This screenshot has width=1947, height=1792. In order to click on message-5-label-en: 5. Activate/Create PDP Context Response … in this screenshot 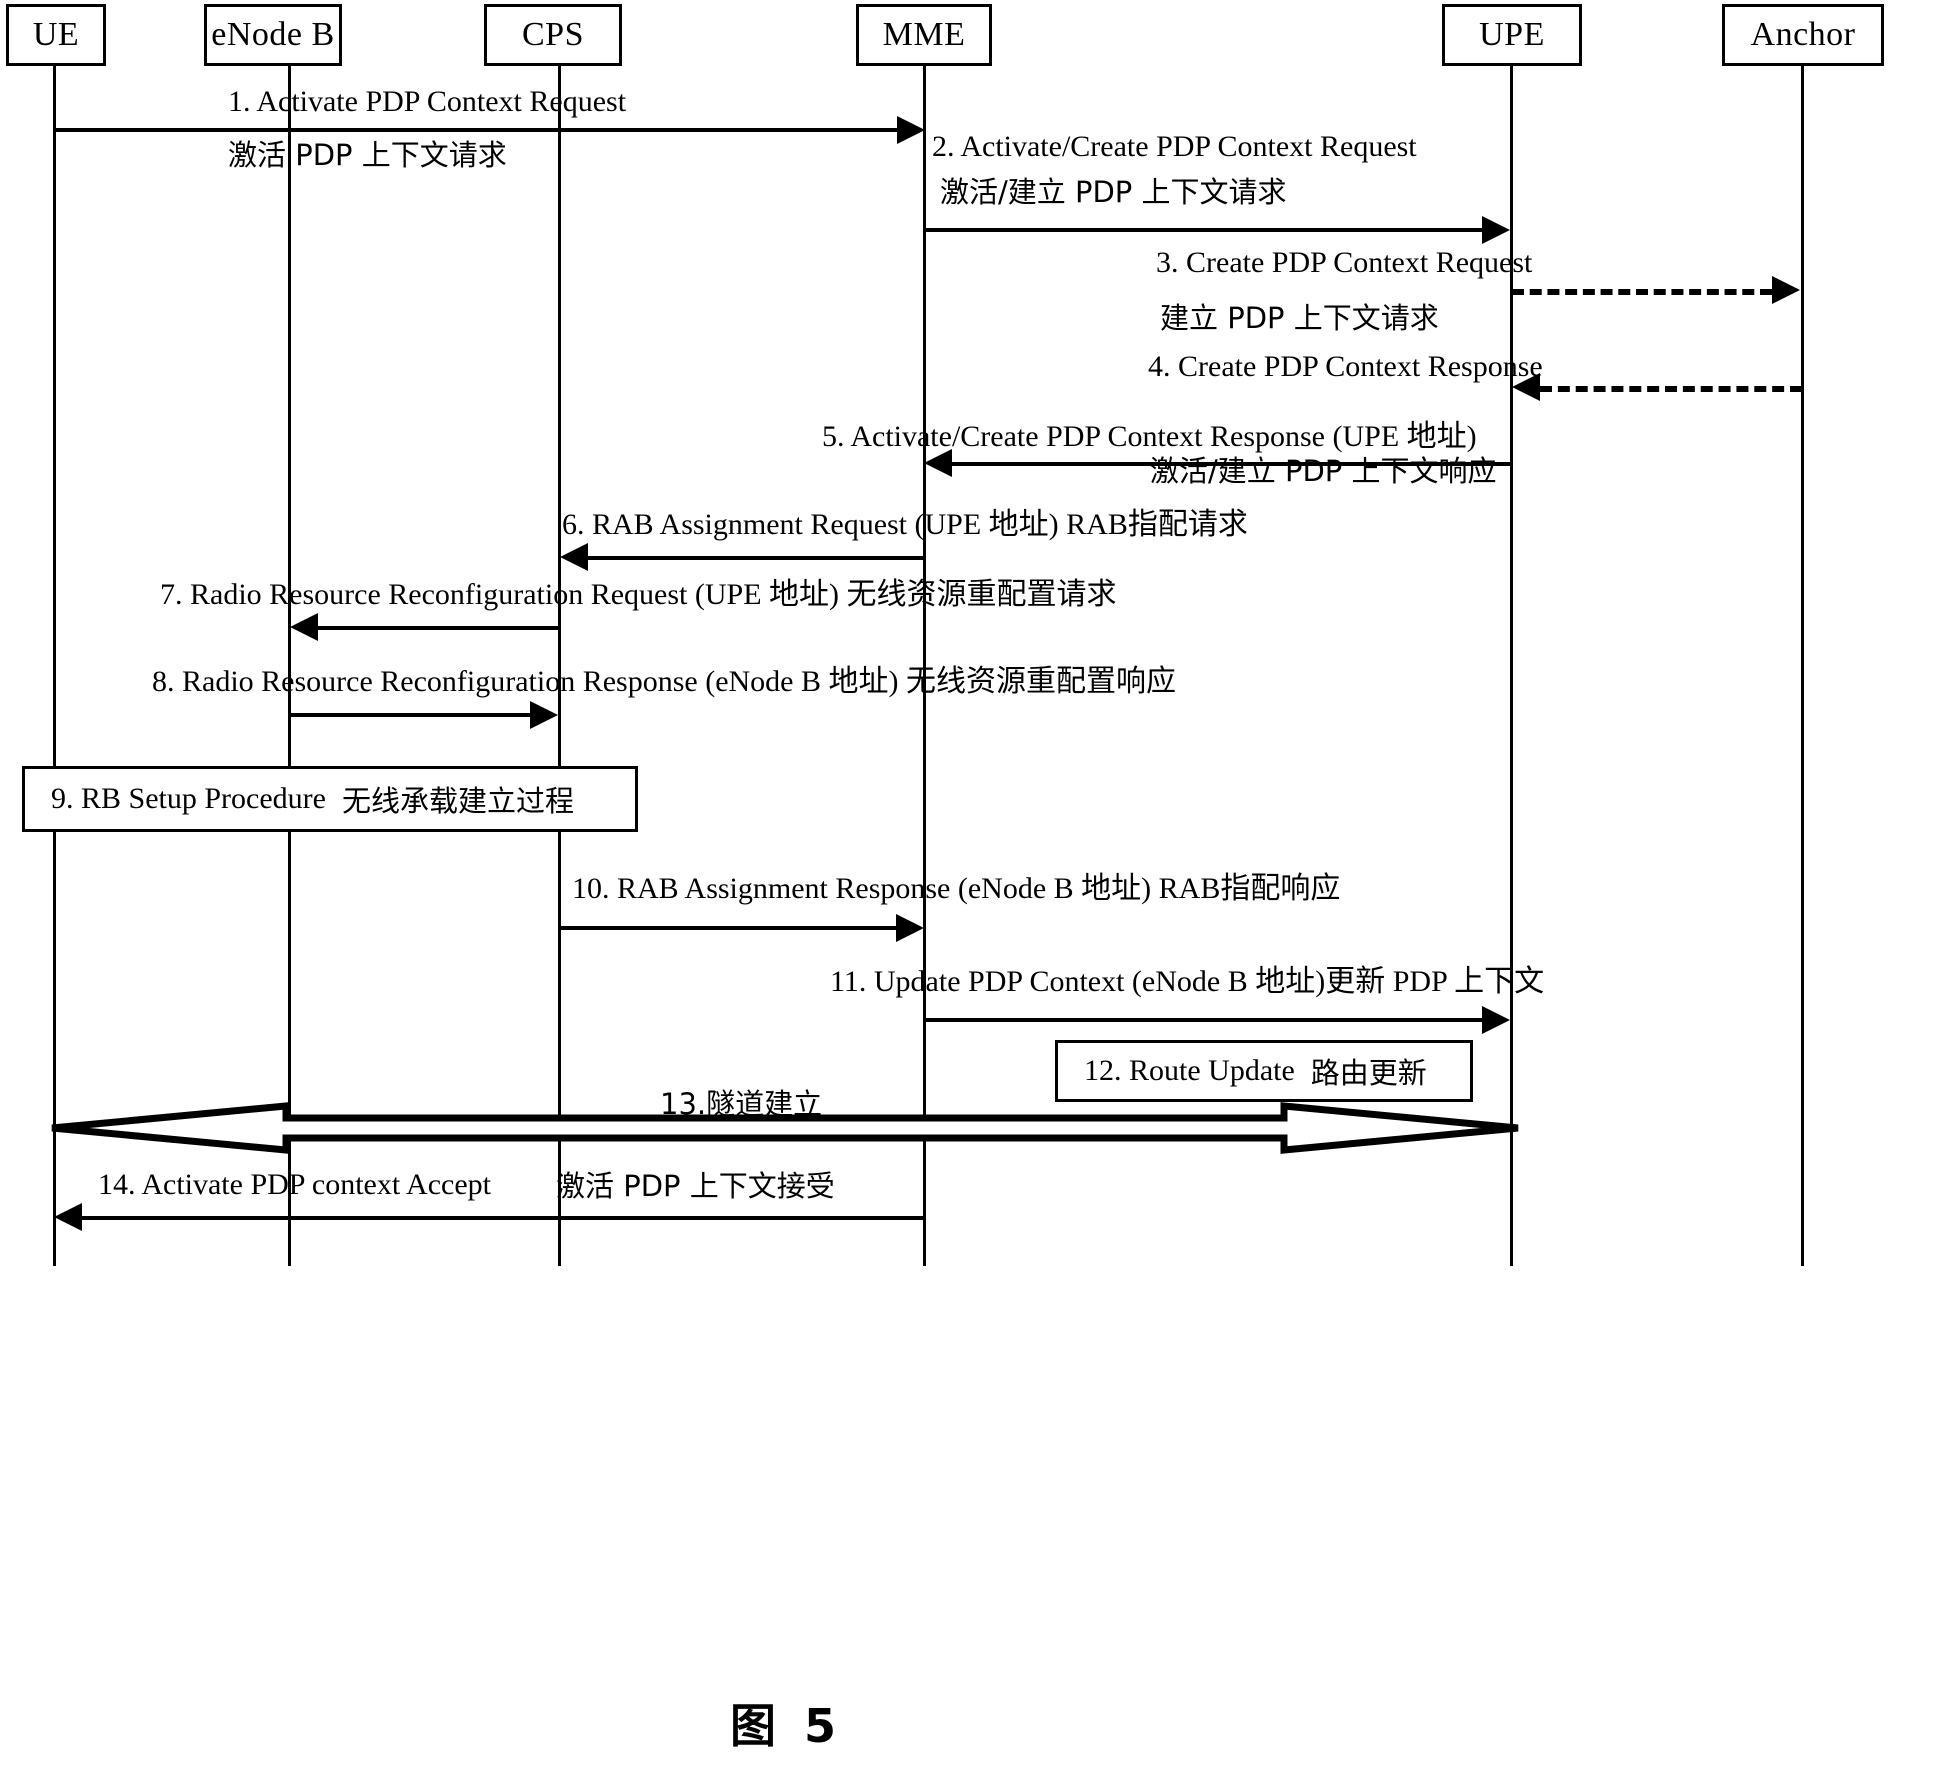, I will do `click(1149, 436)`.